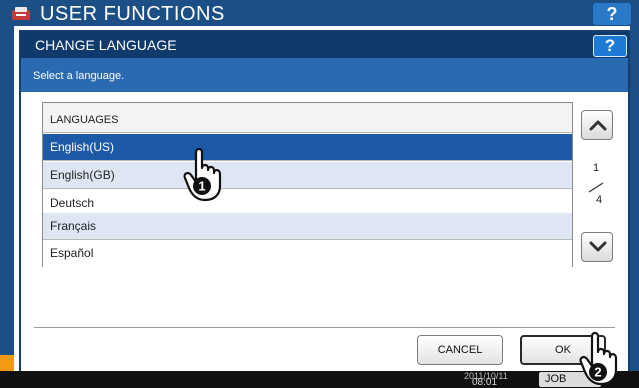  What do you see at coordinates (73, 226) in the screenshot?
I see `language-item-label: Français` at bounding box center [73, 226].